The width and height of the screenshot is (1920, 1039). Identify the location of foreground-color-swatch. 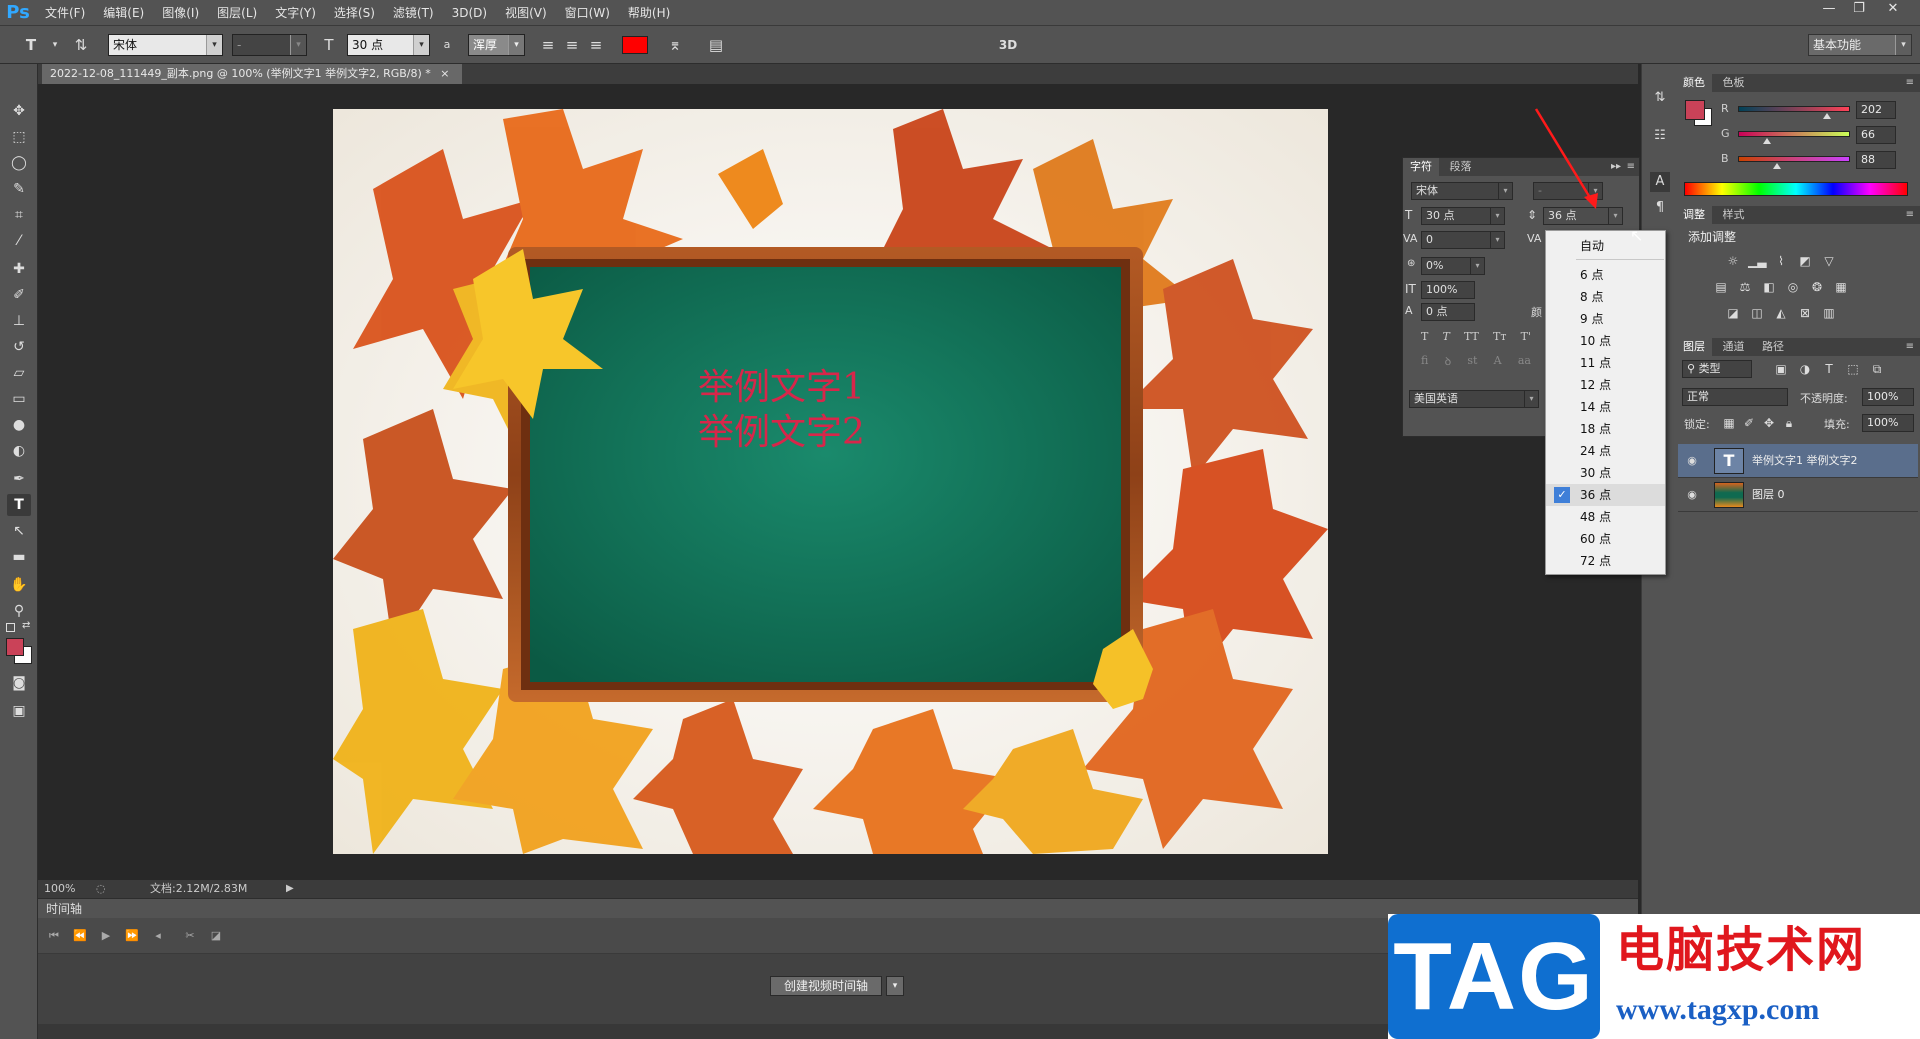
(15, 647).